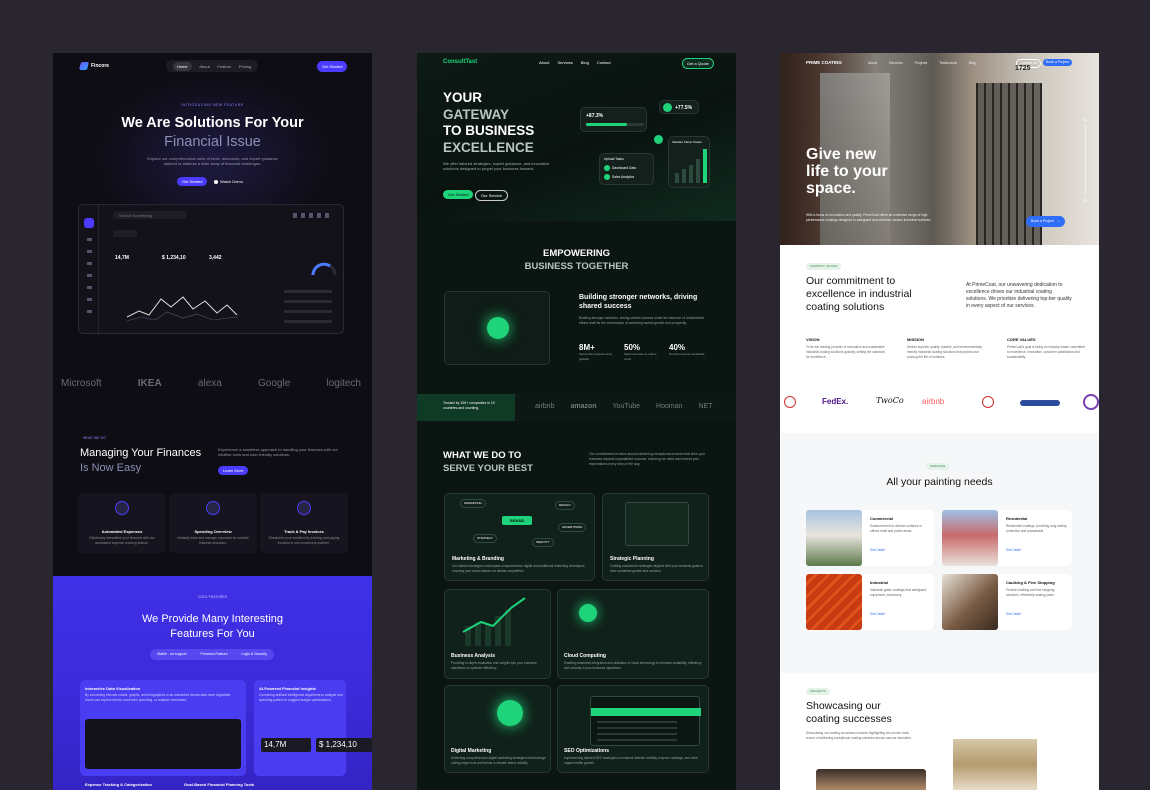 This screenshot has height=790, width=1150. I want to click on fincore-logo-icon, so click(84, 66).